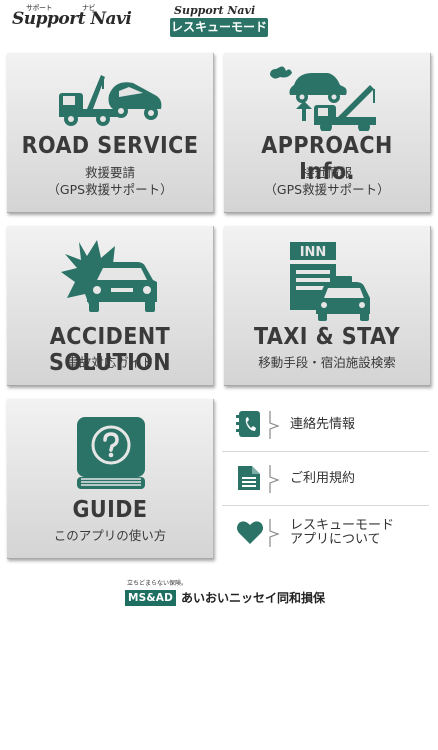 The height and width of the screenshot is (750, 438). I want to click on rescue-mode-logo: Support Navi レスキューモード, so click(219, 21).